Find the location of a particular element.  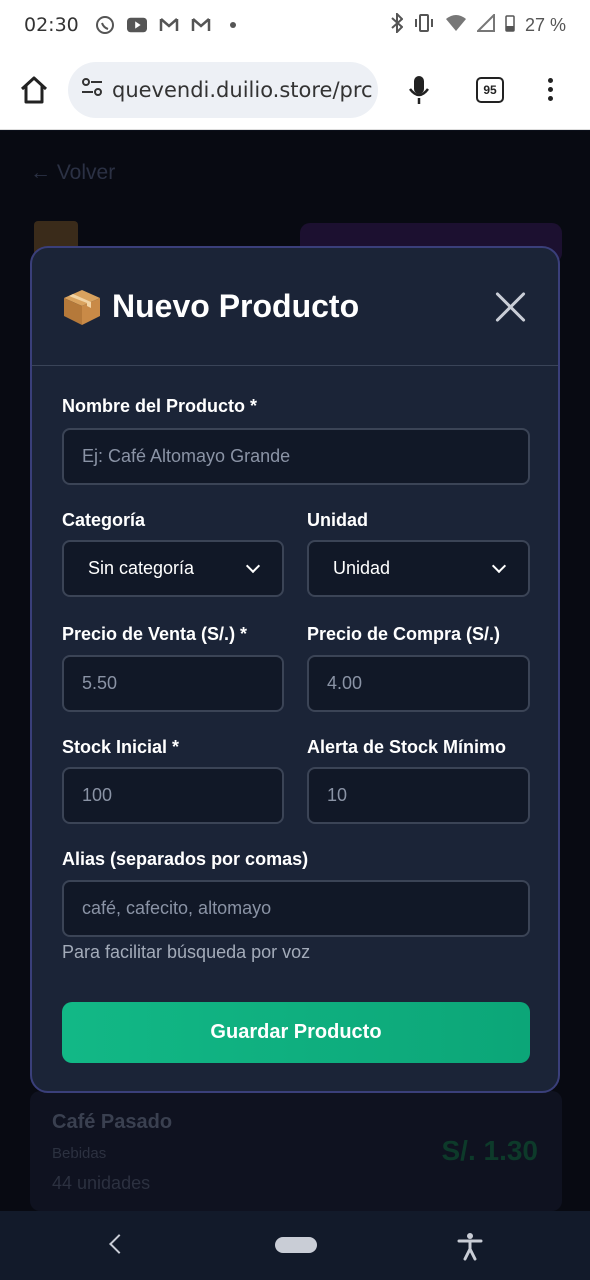

microphone-icon is located at coordinates (419, 89).